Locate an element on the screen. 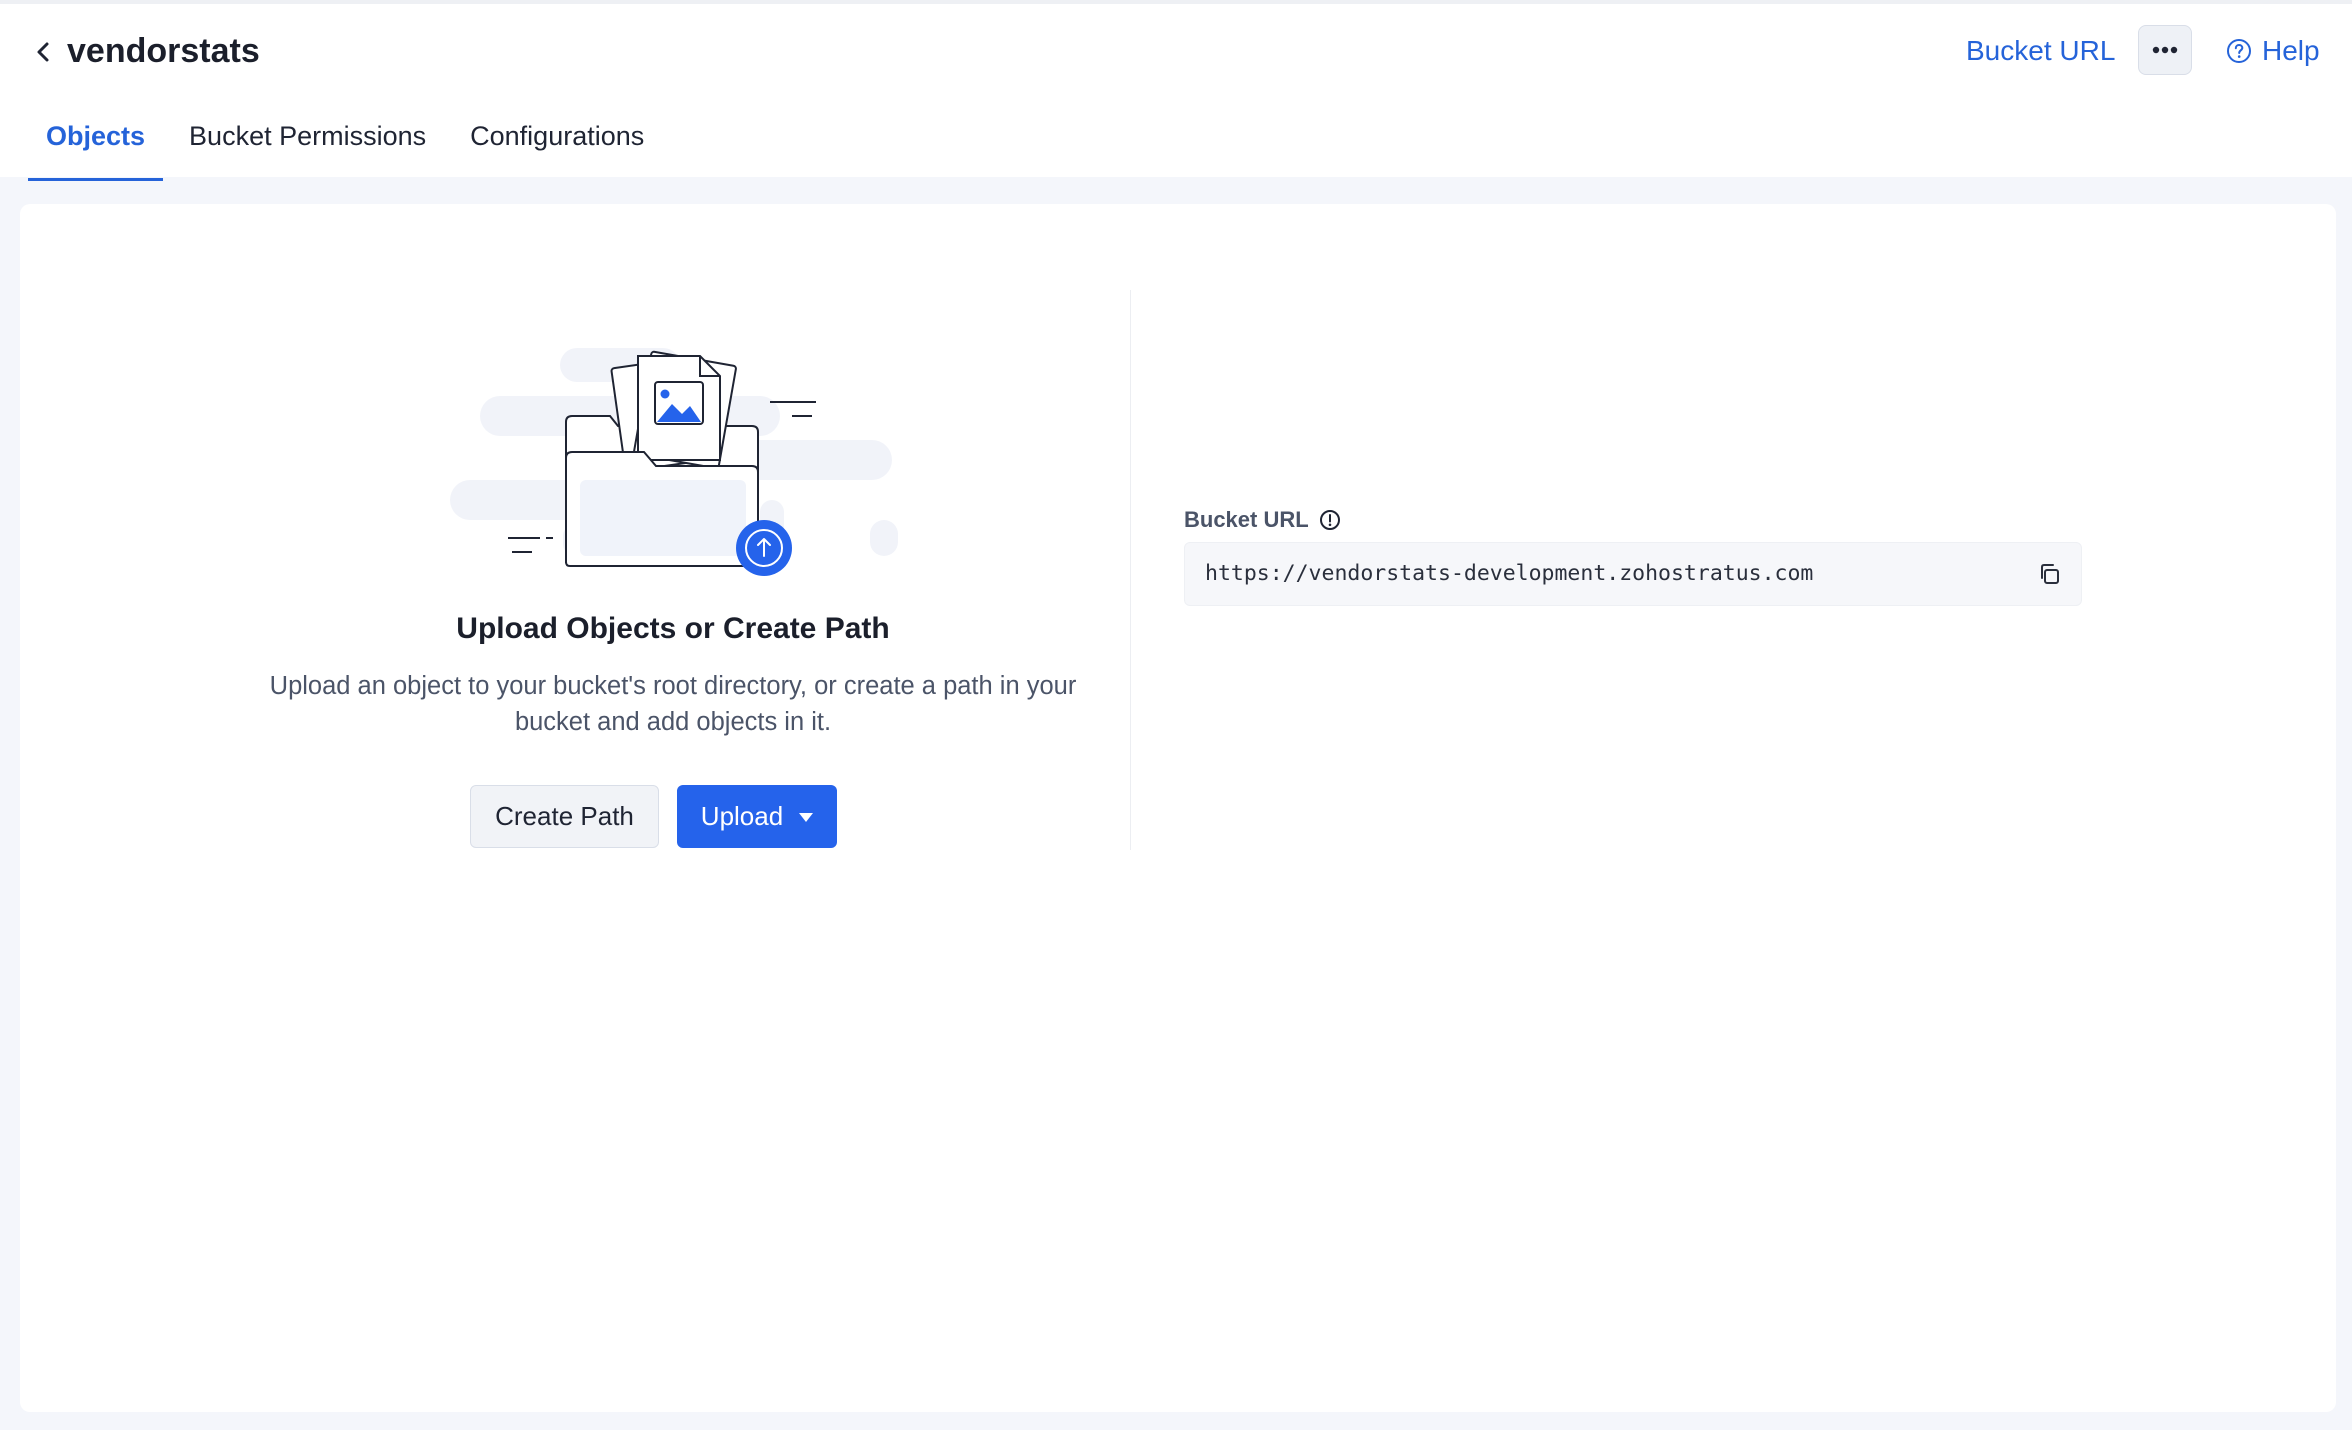 The width and height of the screenshot is (2352, 1430). upload-button: Upload is located at coordinates (757, 816).